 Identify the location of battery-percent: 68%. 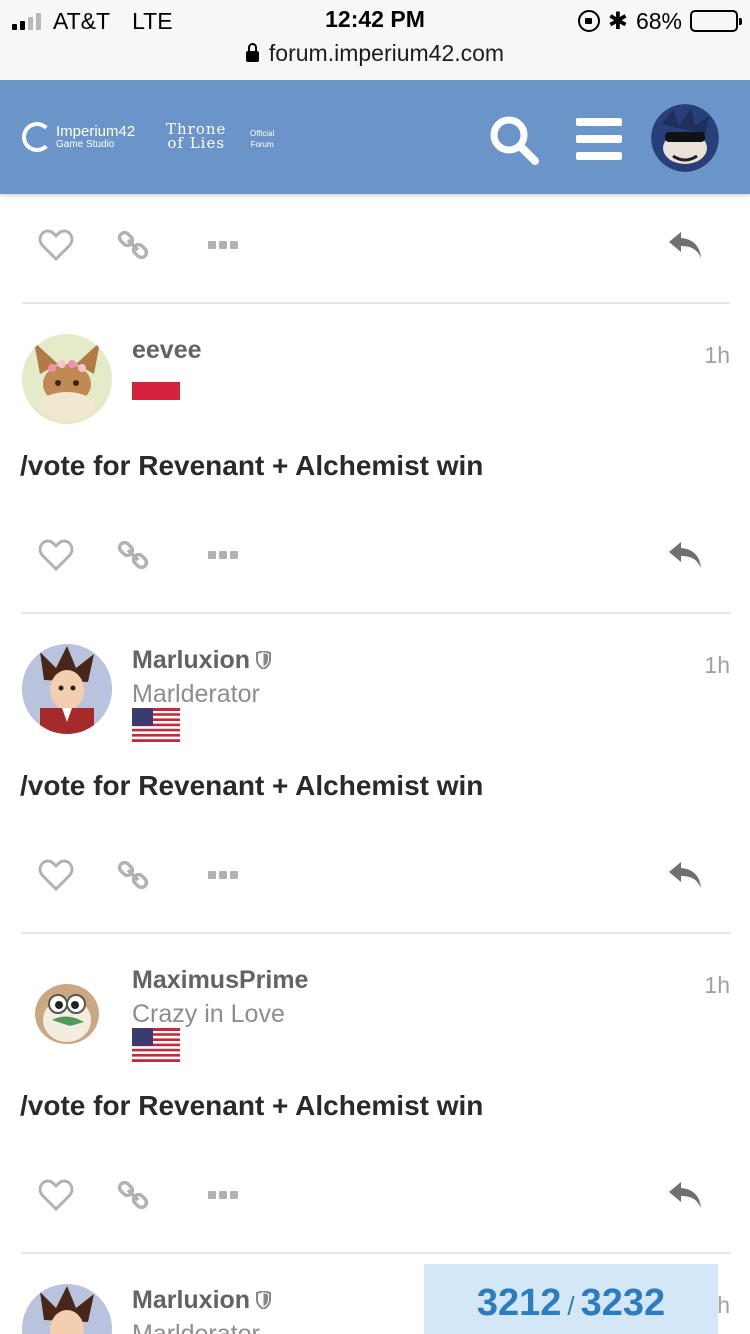
(658, 20).